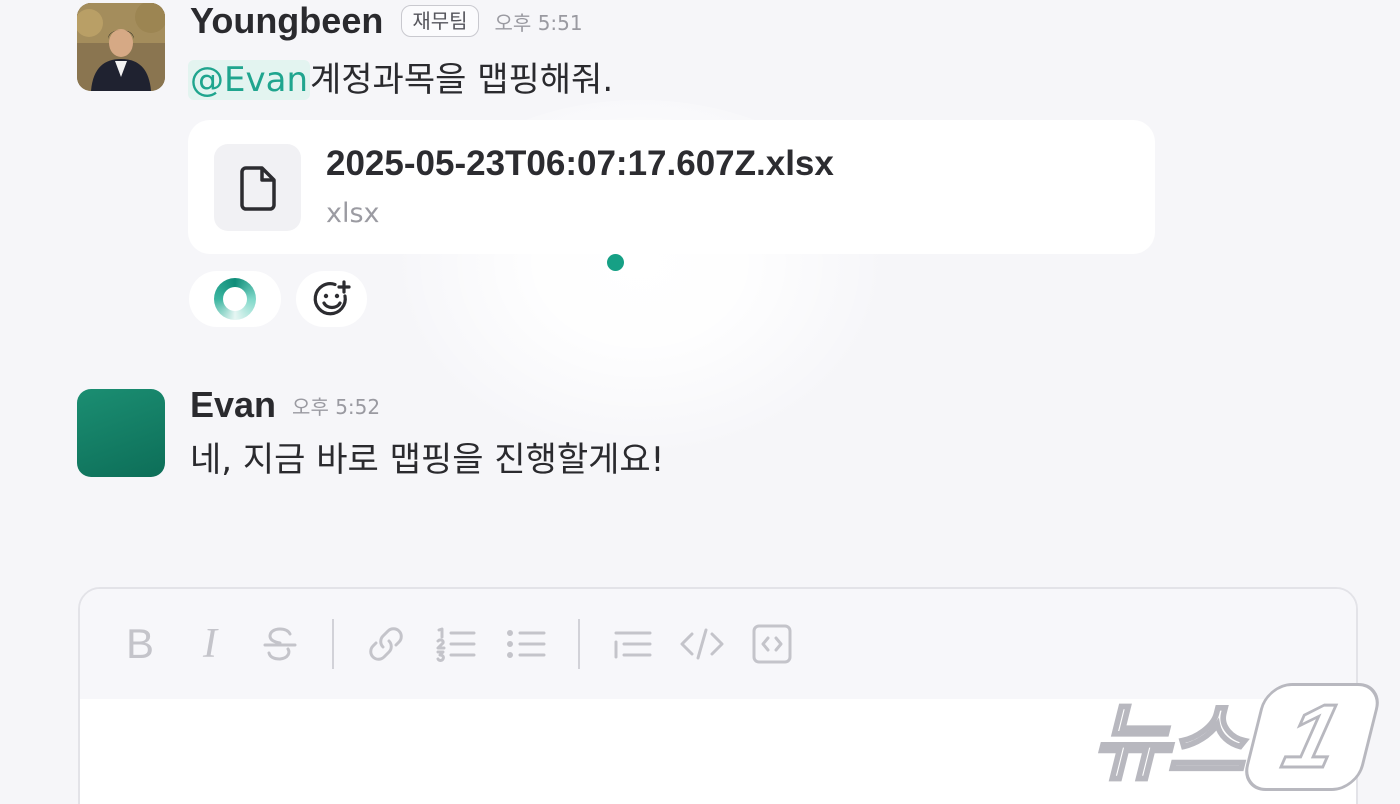 The image size is (1400, 804). I want to click on code-button, so click(702, 644).